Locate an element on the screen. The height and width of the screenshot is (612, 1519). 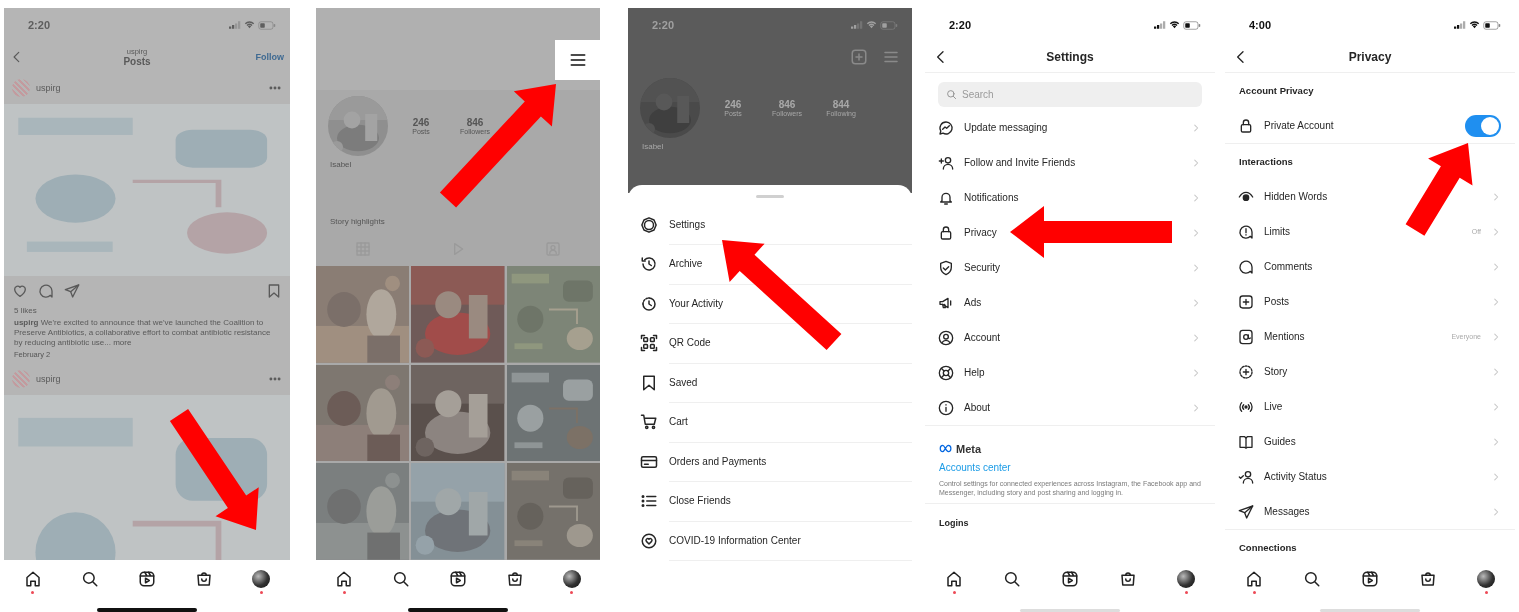
more-link: more is located at coordinates (122, 342).